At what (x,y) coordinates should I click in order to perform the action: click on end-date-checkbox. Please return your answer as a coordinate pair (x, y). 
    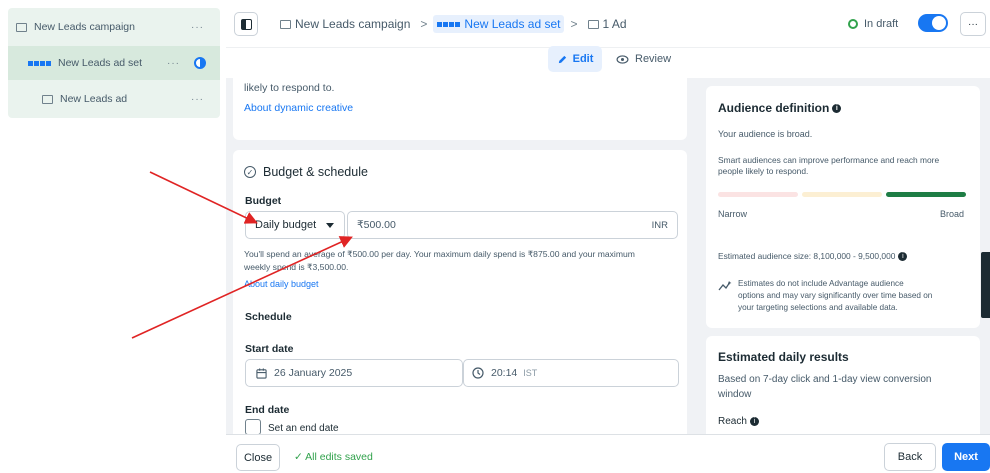
    Looking at the image, I should click on (253, 427).